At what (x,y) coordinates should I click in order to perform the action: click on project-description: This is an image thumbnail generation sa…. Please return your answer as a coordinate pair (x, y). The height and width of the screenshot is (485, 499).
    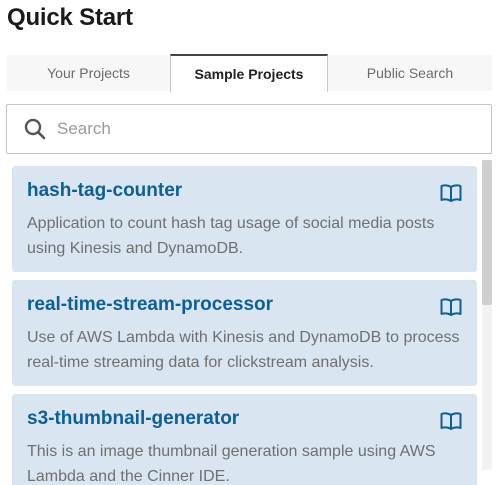
    Looking at the image, I should click on (231, 464).